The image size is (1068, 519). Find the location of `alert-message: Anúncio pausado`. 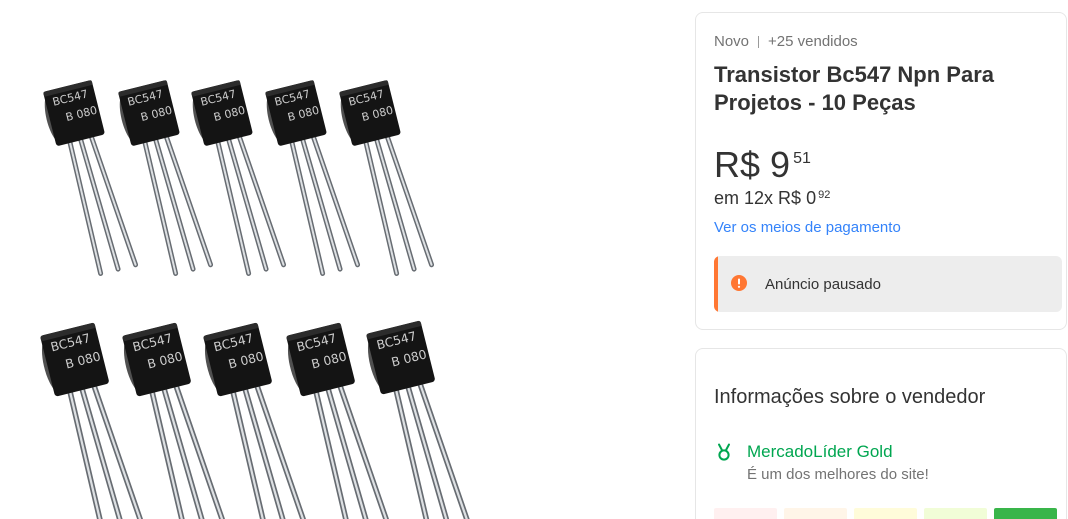

alert-message: Anúncio pausado is located at coordinates (823, 284).